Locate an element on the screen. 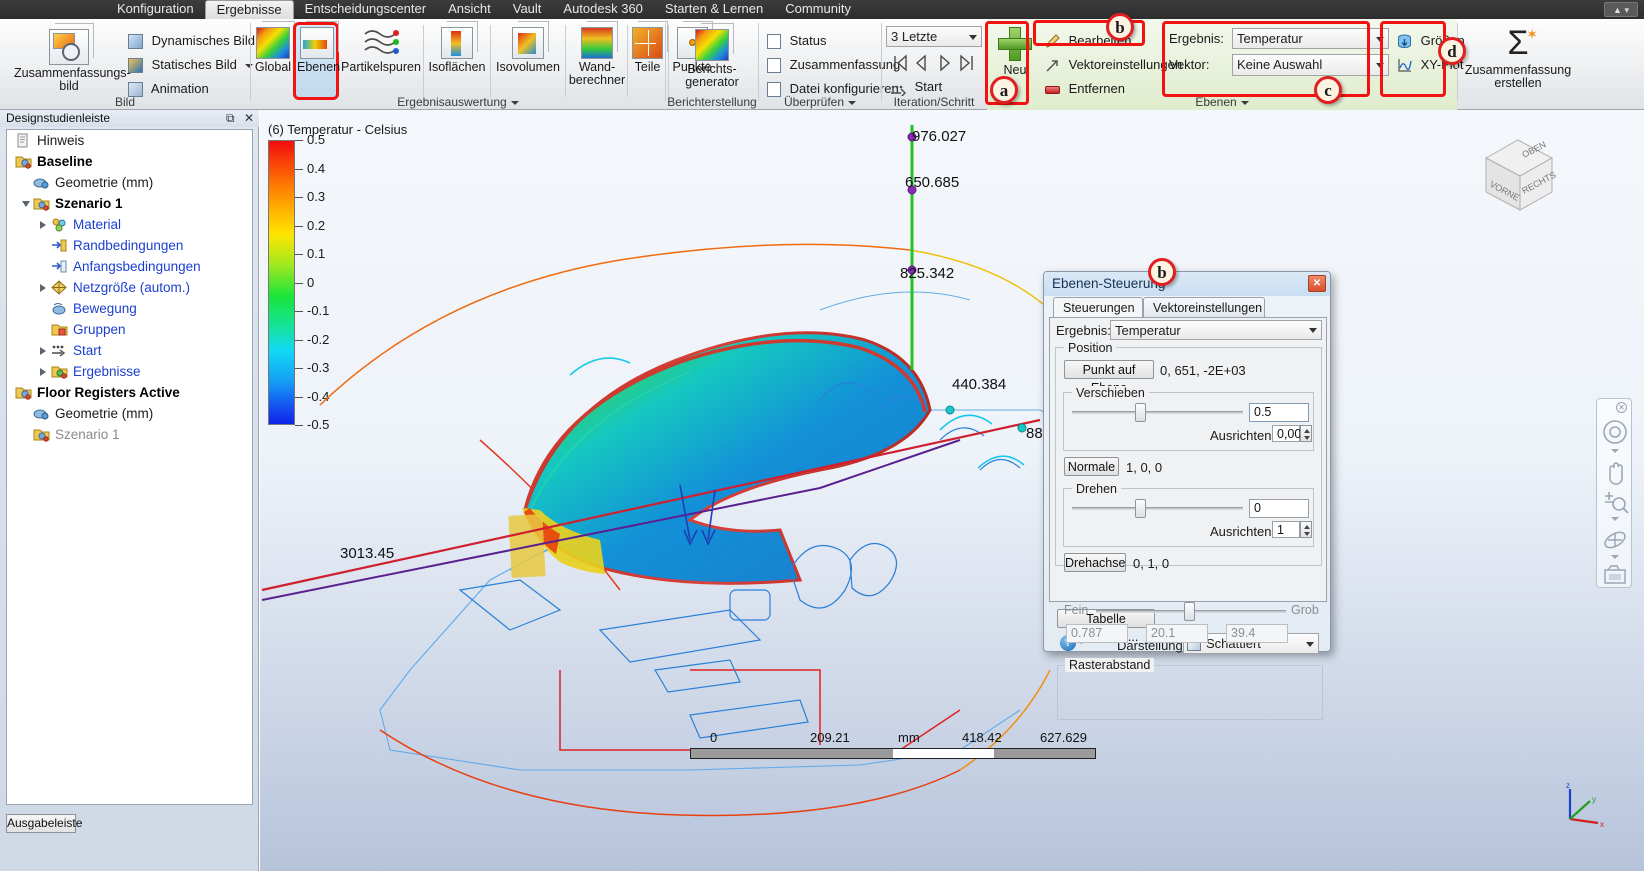 Image resolution: width=1644 pixels, height=871 pixels. translate-value-input: 0.5 is located at coordinates (1279, 412).